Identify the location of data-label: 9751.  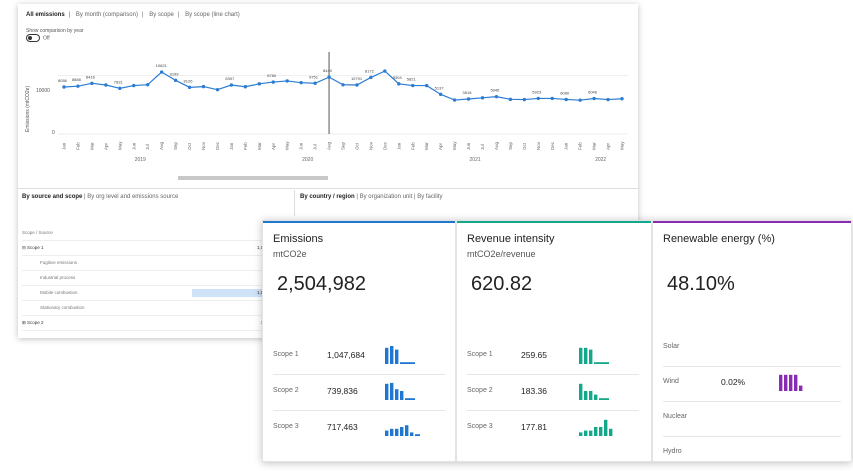
(314, 76).